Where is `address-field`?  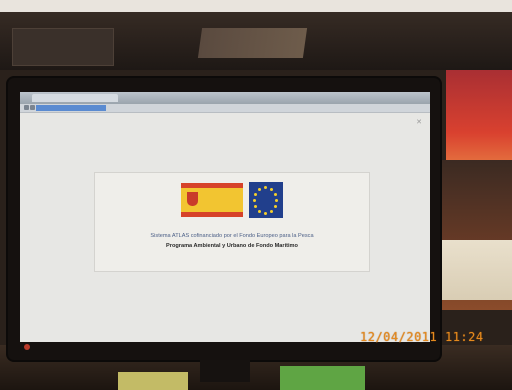
address-field is located at coordinates (71, 108).